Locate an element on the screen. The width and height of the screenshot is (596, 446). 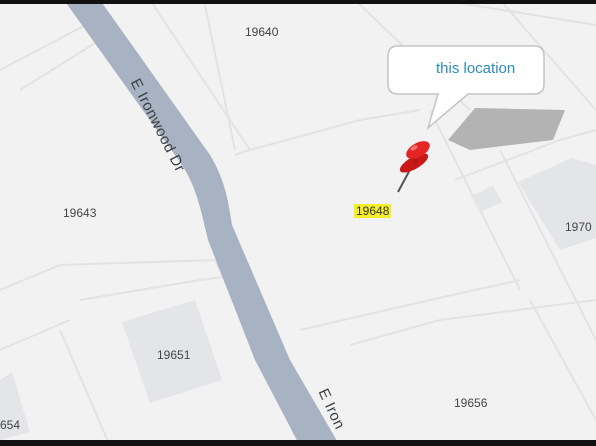
lot-label-19640: 19640 is located at coordinates (262, 32).